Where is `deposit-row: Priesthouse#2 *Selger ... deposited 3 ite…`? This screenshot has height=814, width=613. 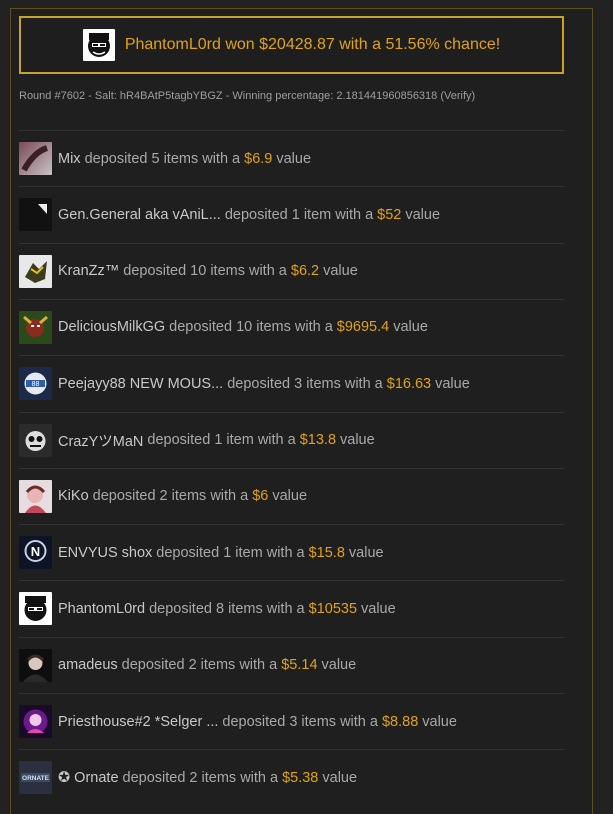
deposit-row: Priesthouse#2 *Selger ... deposited 3 ite… is located at coordinates (291, 721).